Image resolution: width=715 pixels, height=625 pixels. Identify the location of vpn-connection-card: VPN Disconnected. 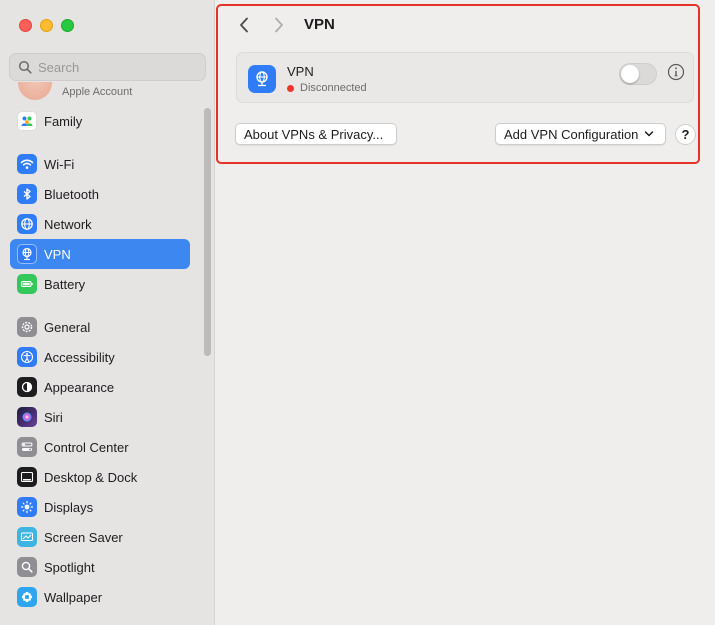
(465, 77).